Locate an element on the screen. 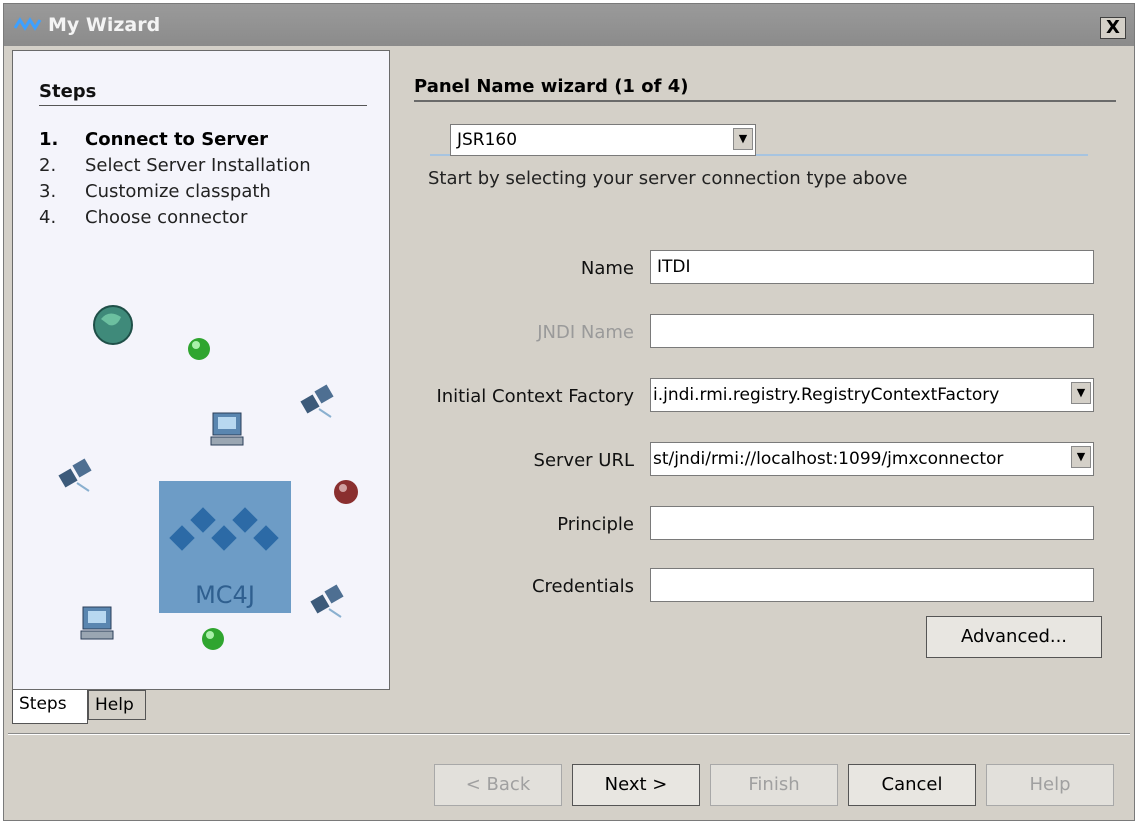  step-item: 2. Select Server Installation is located at coordinates (175, 165).